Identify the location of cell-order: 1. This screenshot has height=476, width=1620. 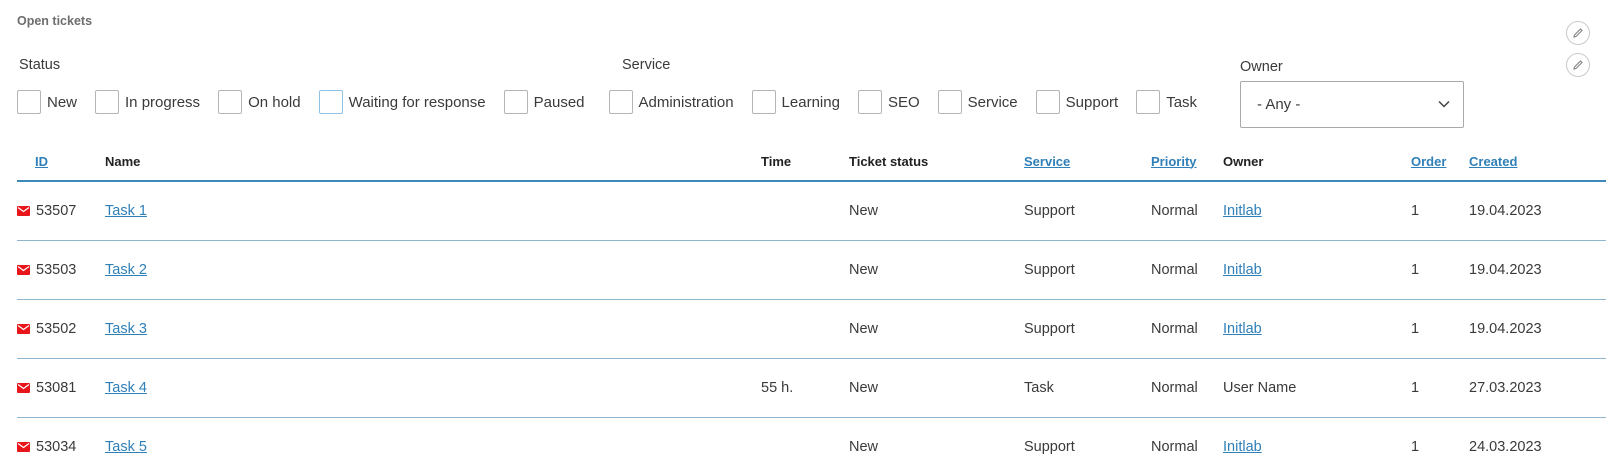
(1440, 329).